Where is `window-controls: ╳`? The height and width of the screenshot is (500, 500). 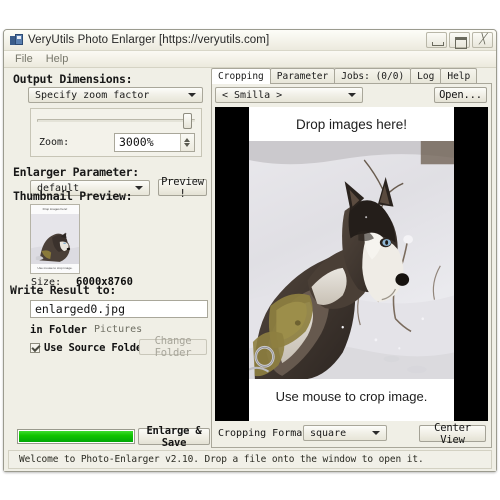
window-controls: ╳ is located at coordinates (459, 40).